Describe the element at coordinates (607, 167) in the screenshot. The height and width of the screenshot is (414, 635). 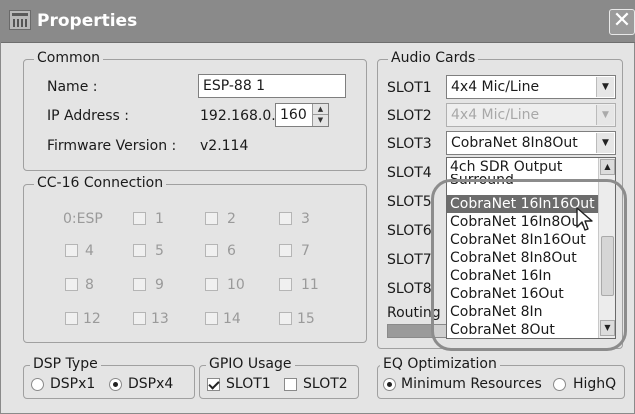
I see `scroll-up-icon: ▲` at that location.